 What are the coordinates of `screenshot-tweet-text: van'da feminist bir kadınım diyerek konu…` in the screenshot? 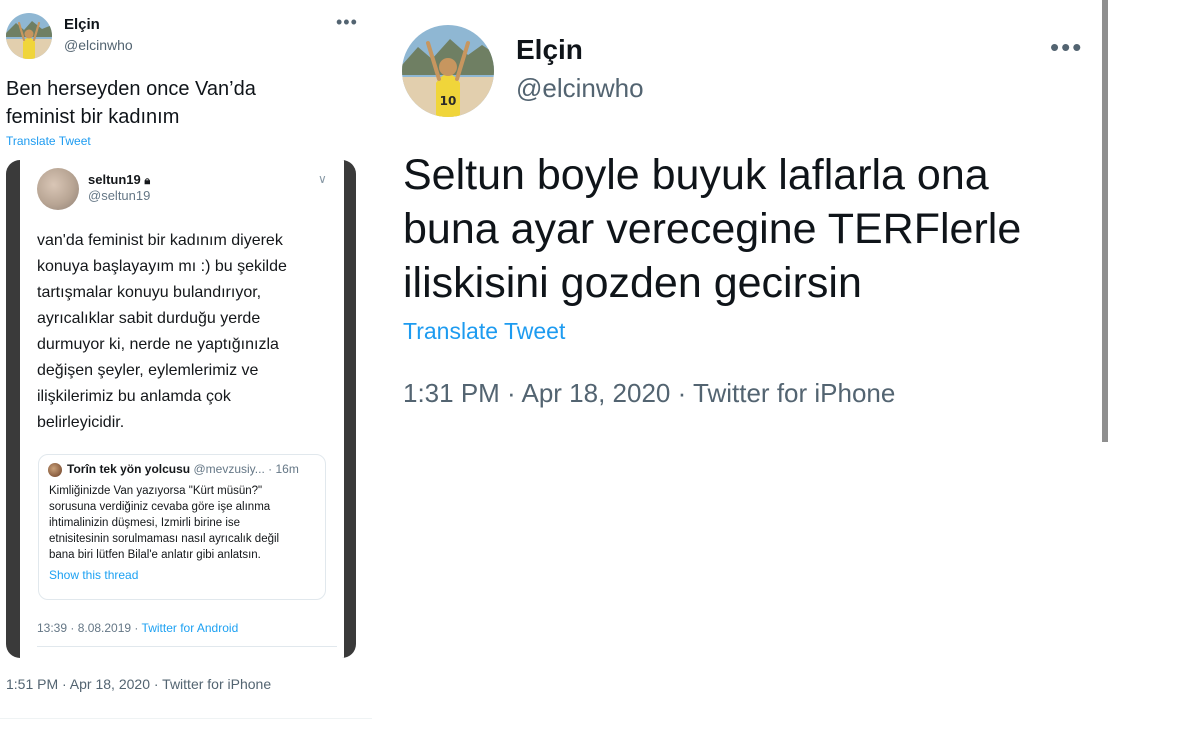 It's located at (187, 332).